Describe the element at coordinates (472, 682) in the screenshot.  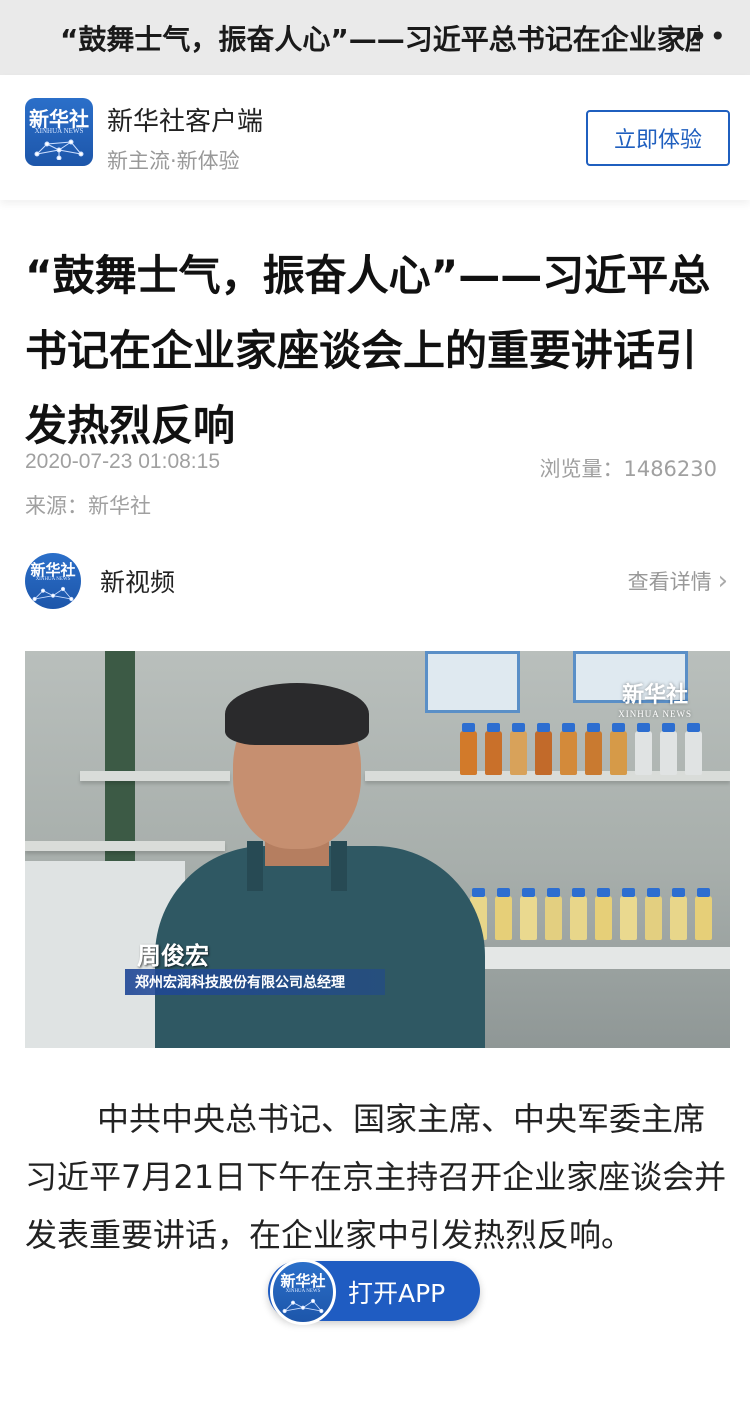
I see `video-poster` at that location.